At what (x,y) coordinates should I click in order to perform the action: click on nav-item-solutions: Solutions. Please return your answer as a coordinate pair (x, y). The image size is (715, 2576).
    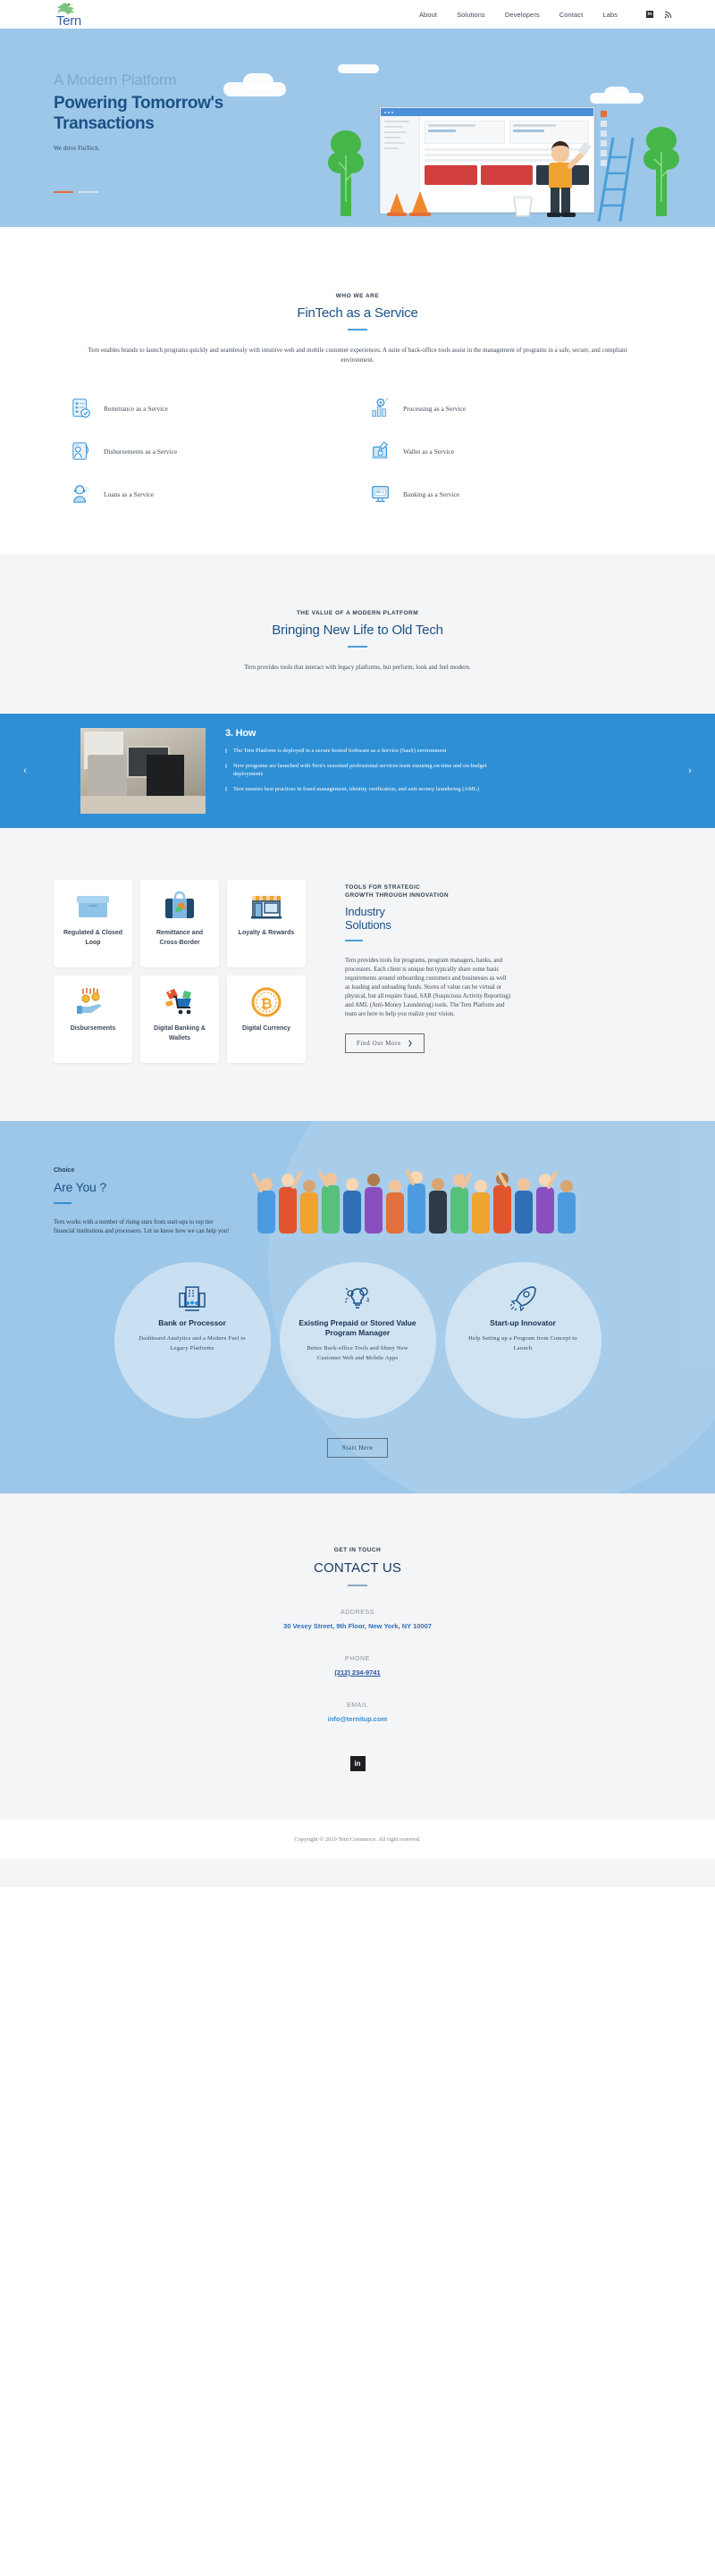
    Looking at the image, I should click on (471, 15).